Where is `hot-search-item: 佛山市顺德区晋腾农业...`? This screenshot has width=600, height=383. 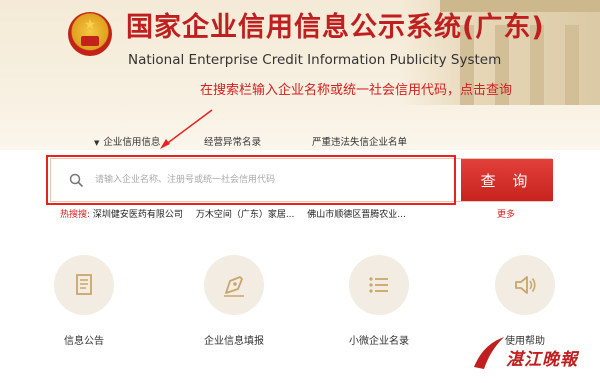
hot-search-item: 佛山市顺德区晋腾农业... is located at coordinates (356, 215).